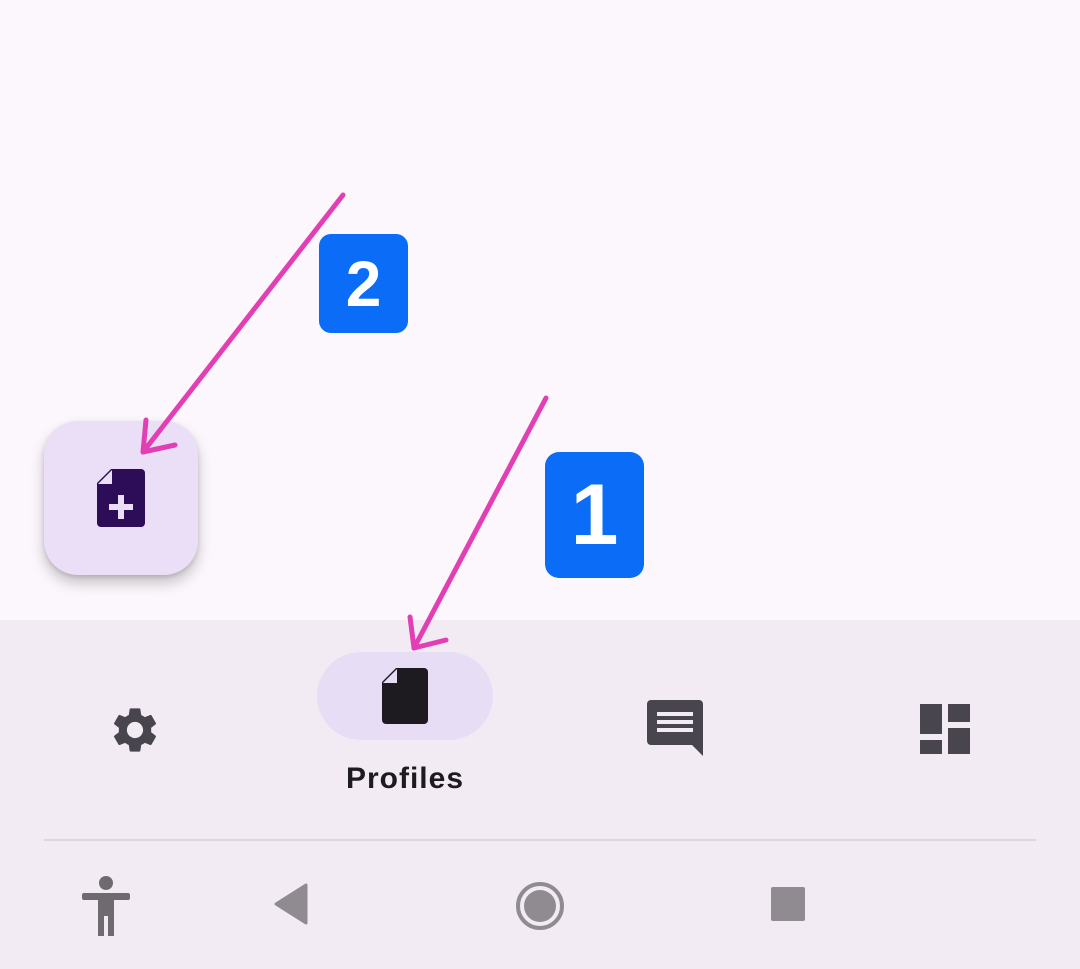  I want to click on nav-item-messages, so click(675, 730).